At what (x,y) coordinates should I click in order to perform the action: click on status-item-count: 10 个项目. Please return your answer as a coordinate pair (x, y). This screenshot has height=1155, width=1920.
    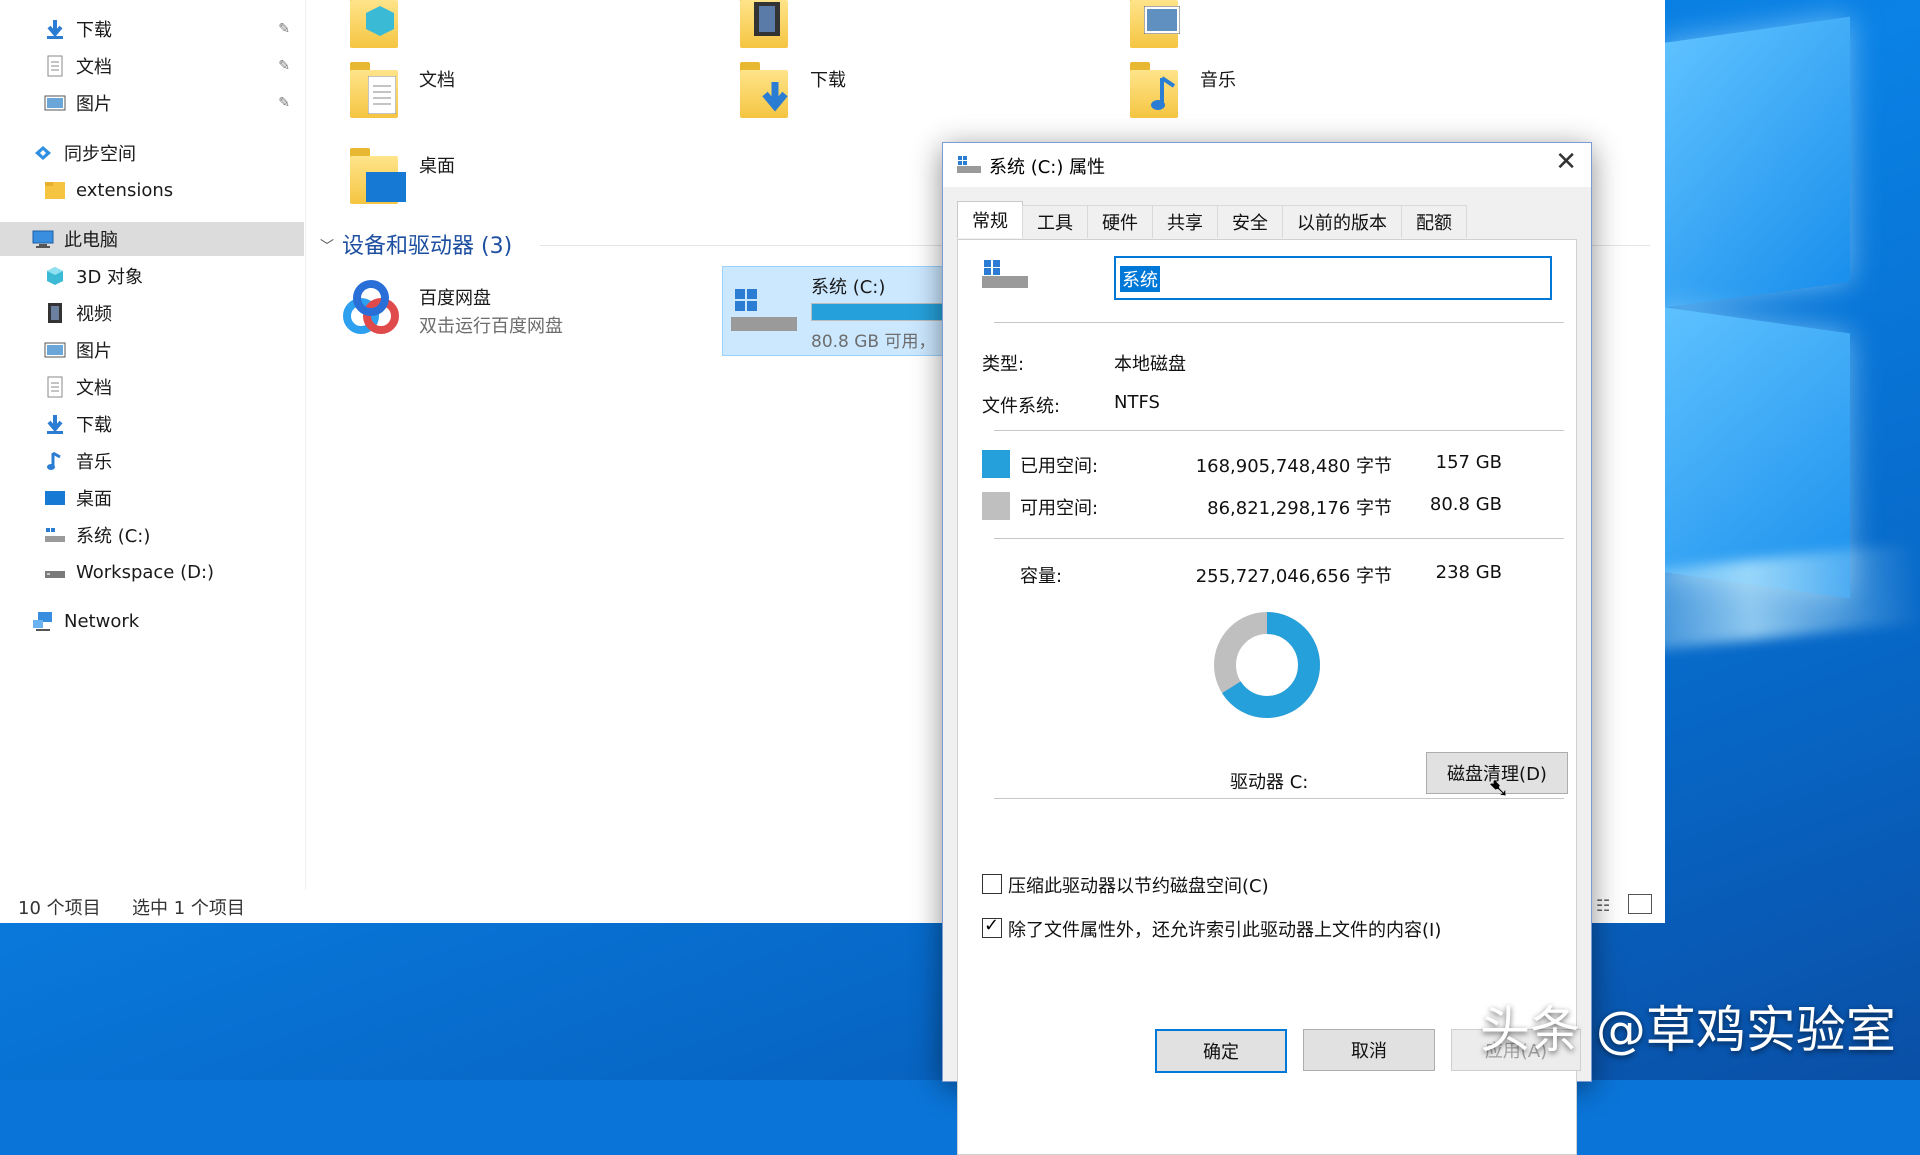
    Looking at the image, I should click on (59, 908).